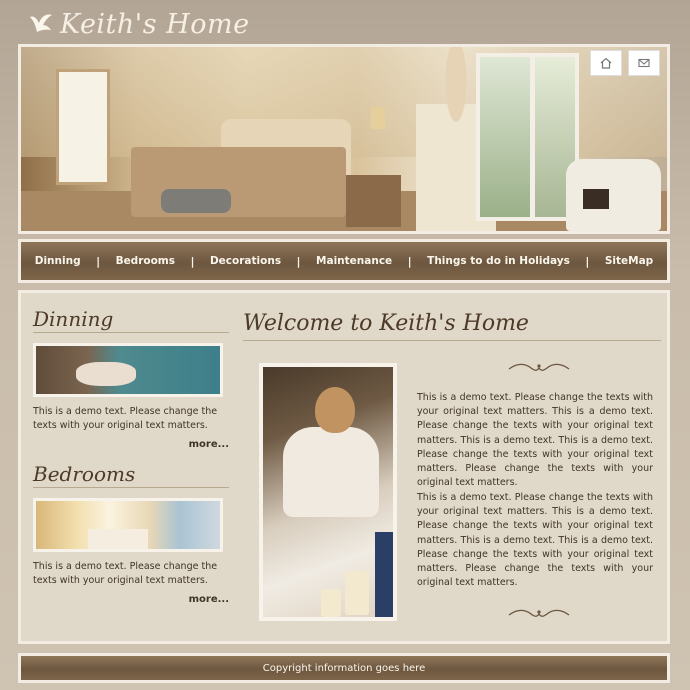  I want to click on nav-item-sitemap: SiteMap, so click(629, 261).